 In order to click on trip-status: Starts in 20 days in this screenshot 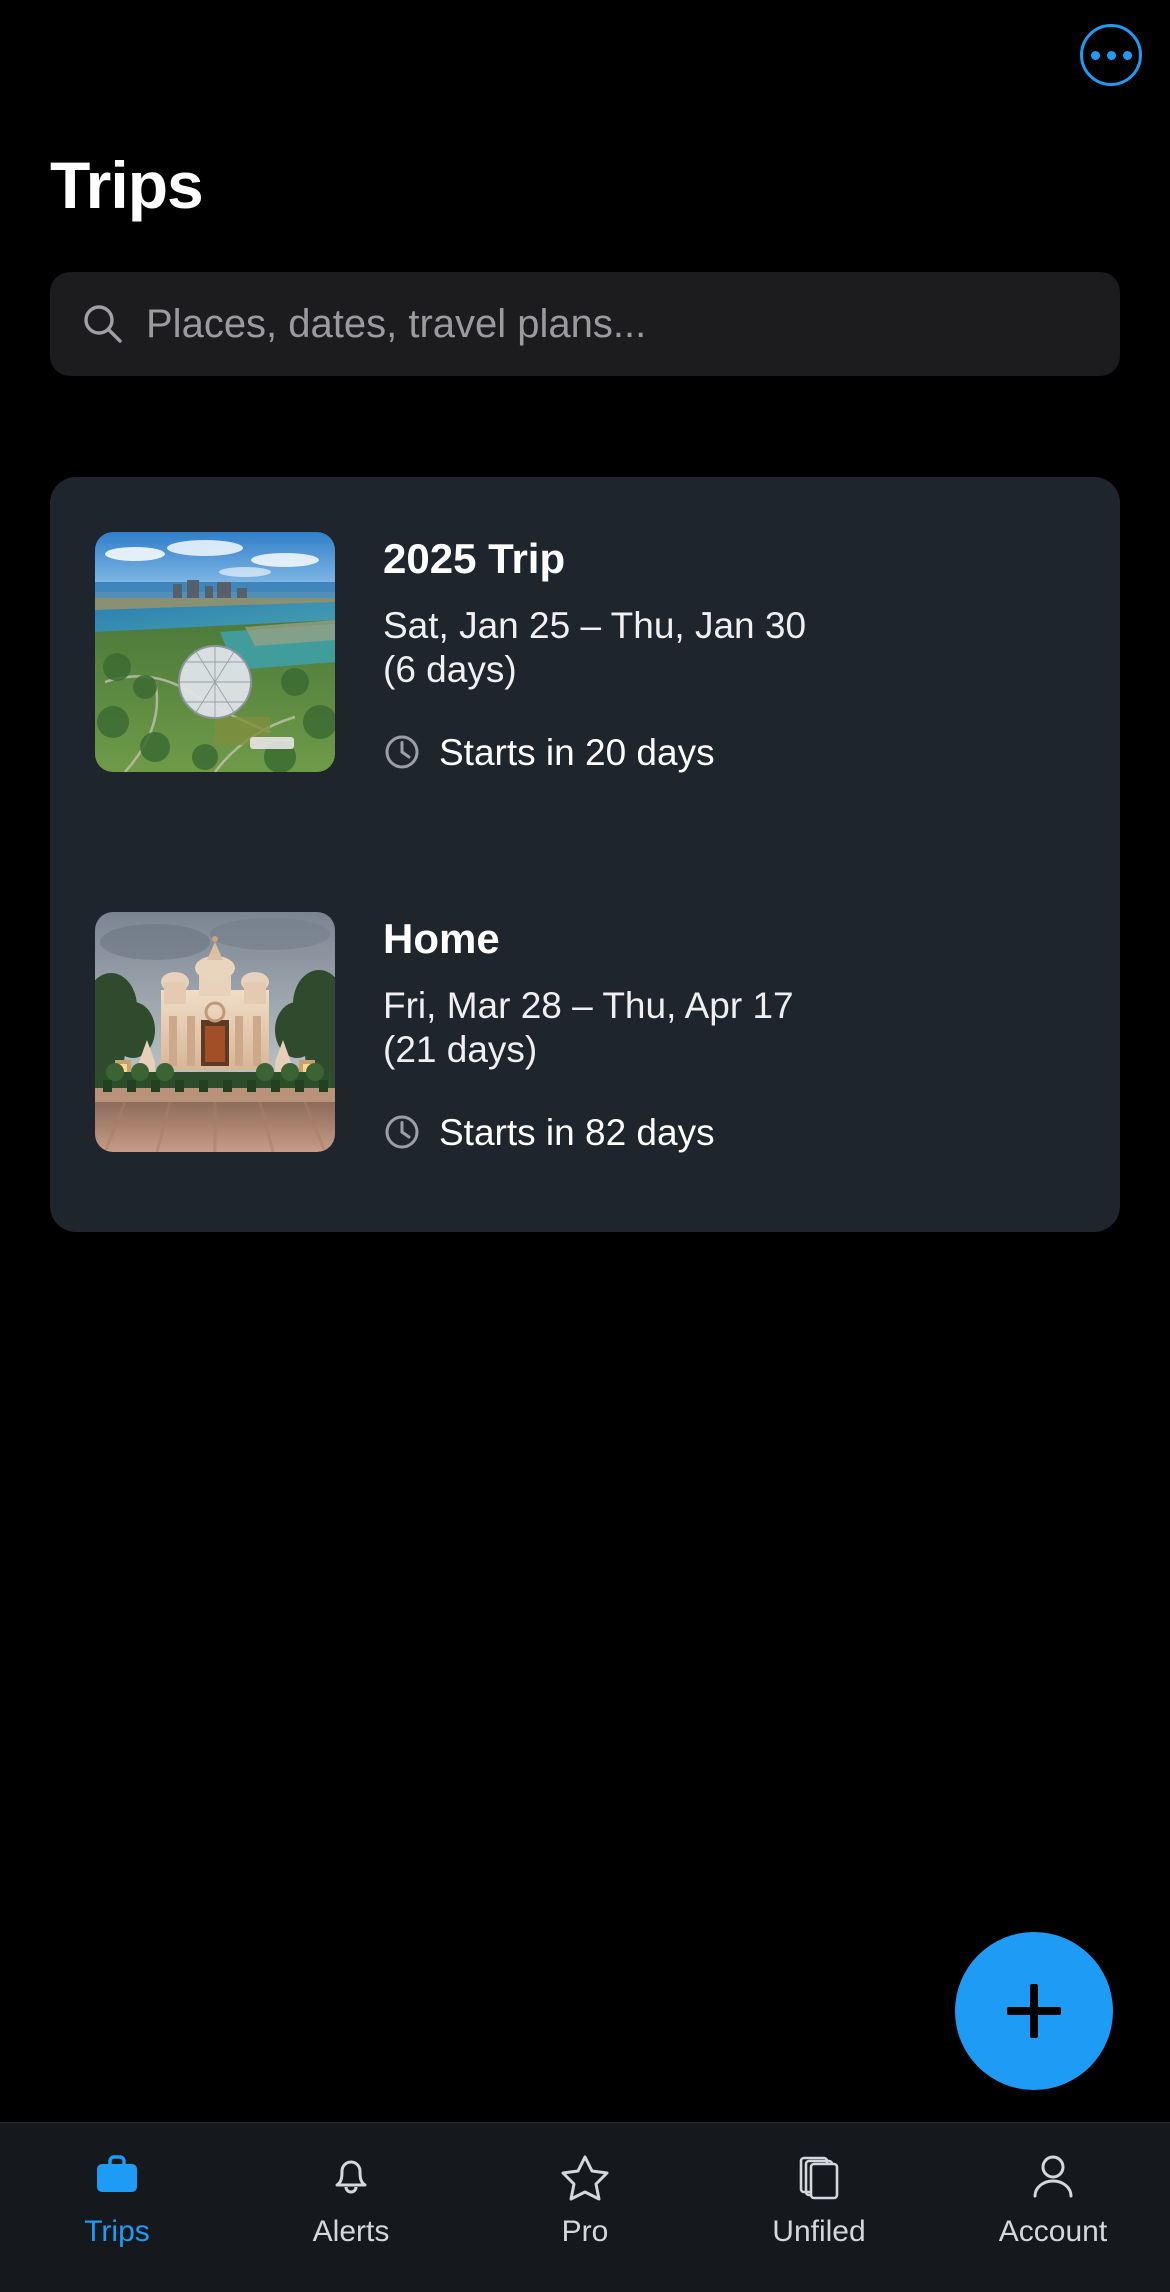, I will do `click(594, 752)`.